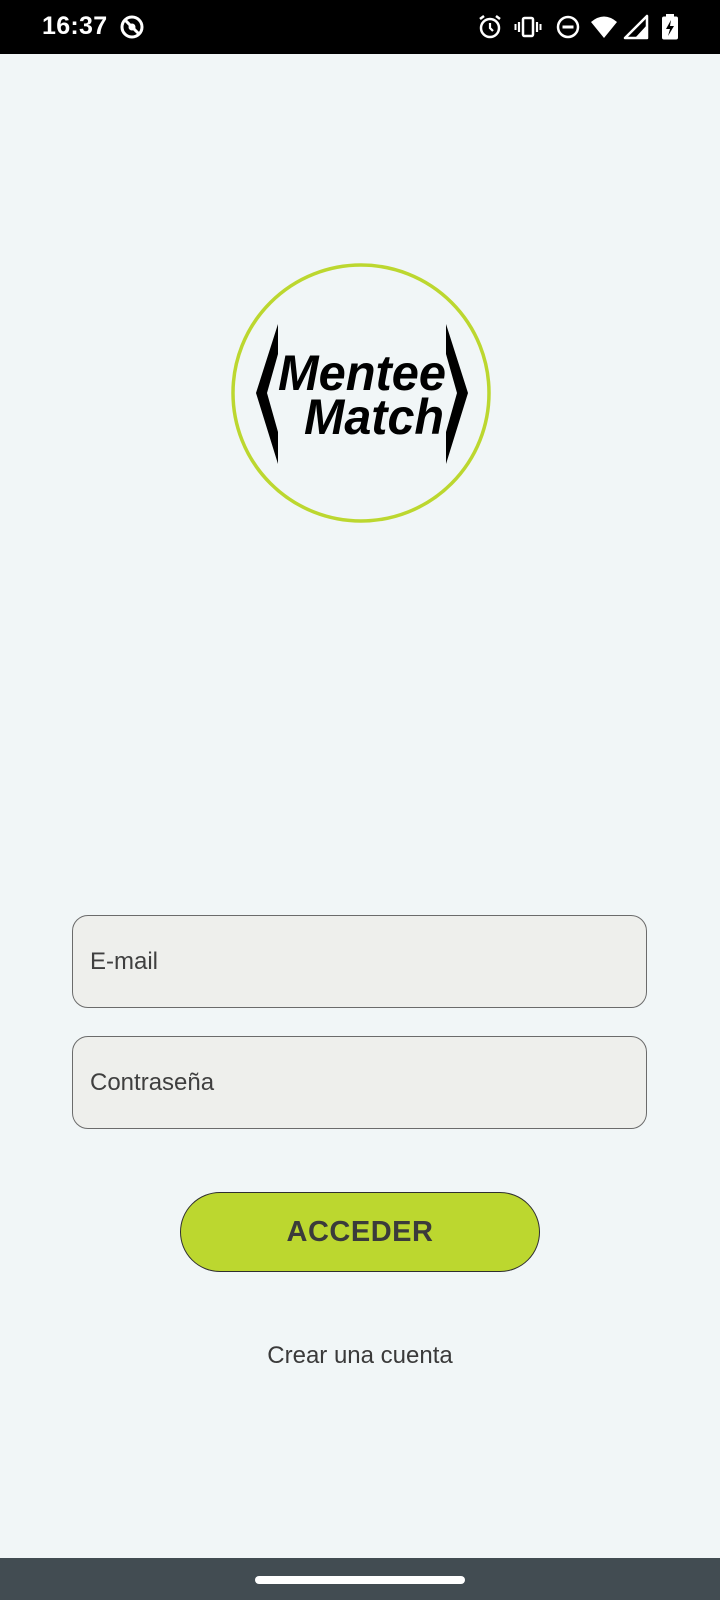 Image resolution: width=720 pixels, height=1600 pixels. Describe the element at coordinates (360, 27) in the screenshot. I see `status-bar: 16:37` at that location.